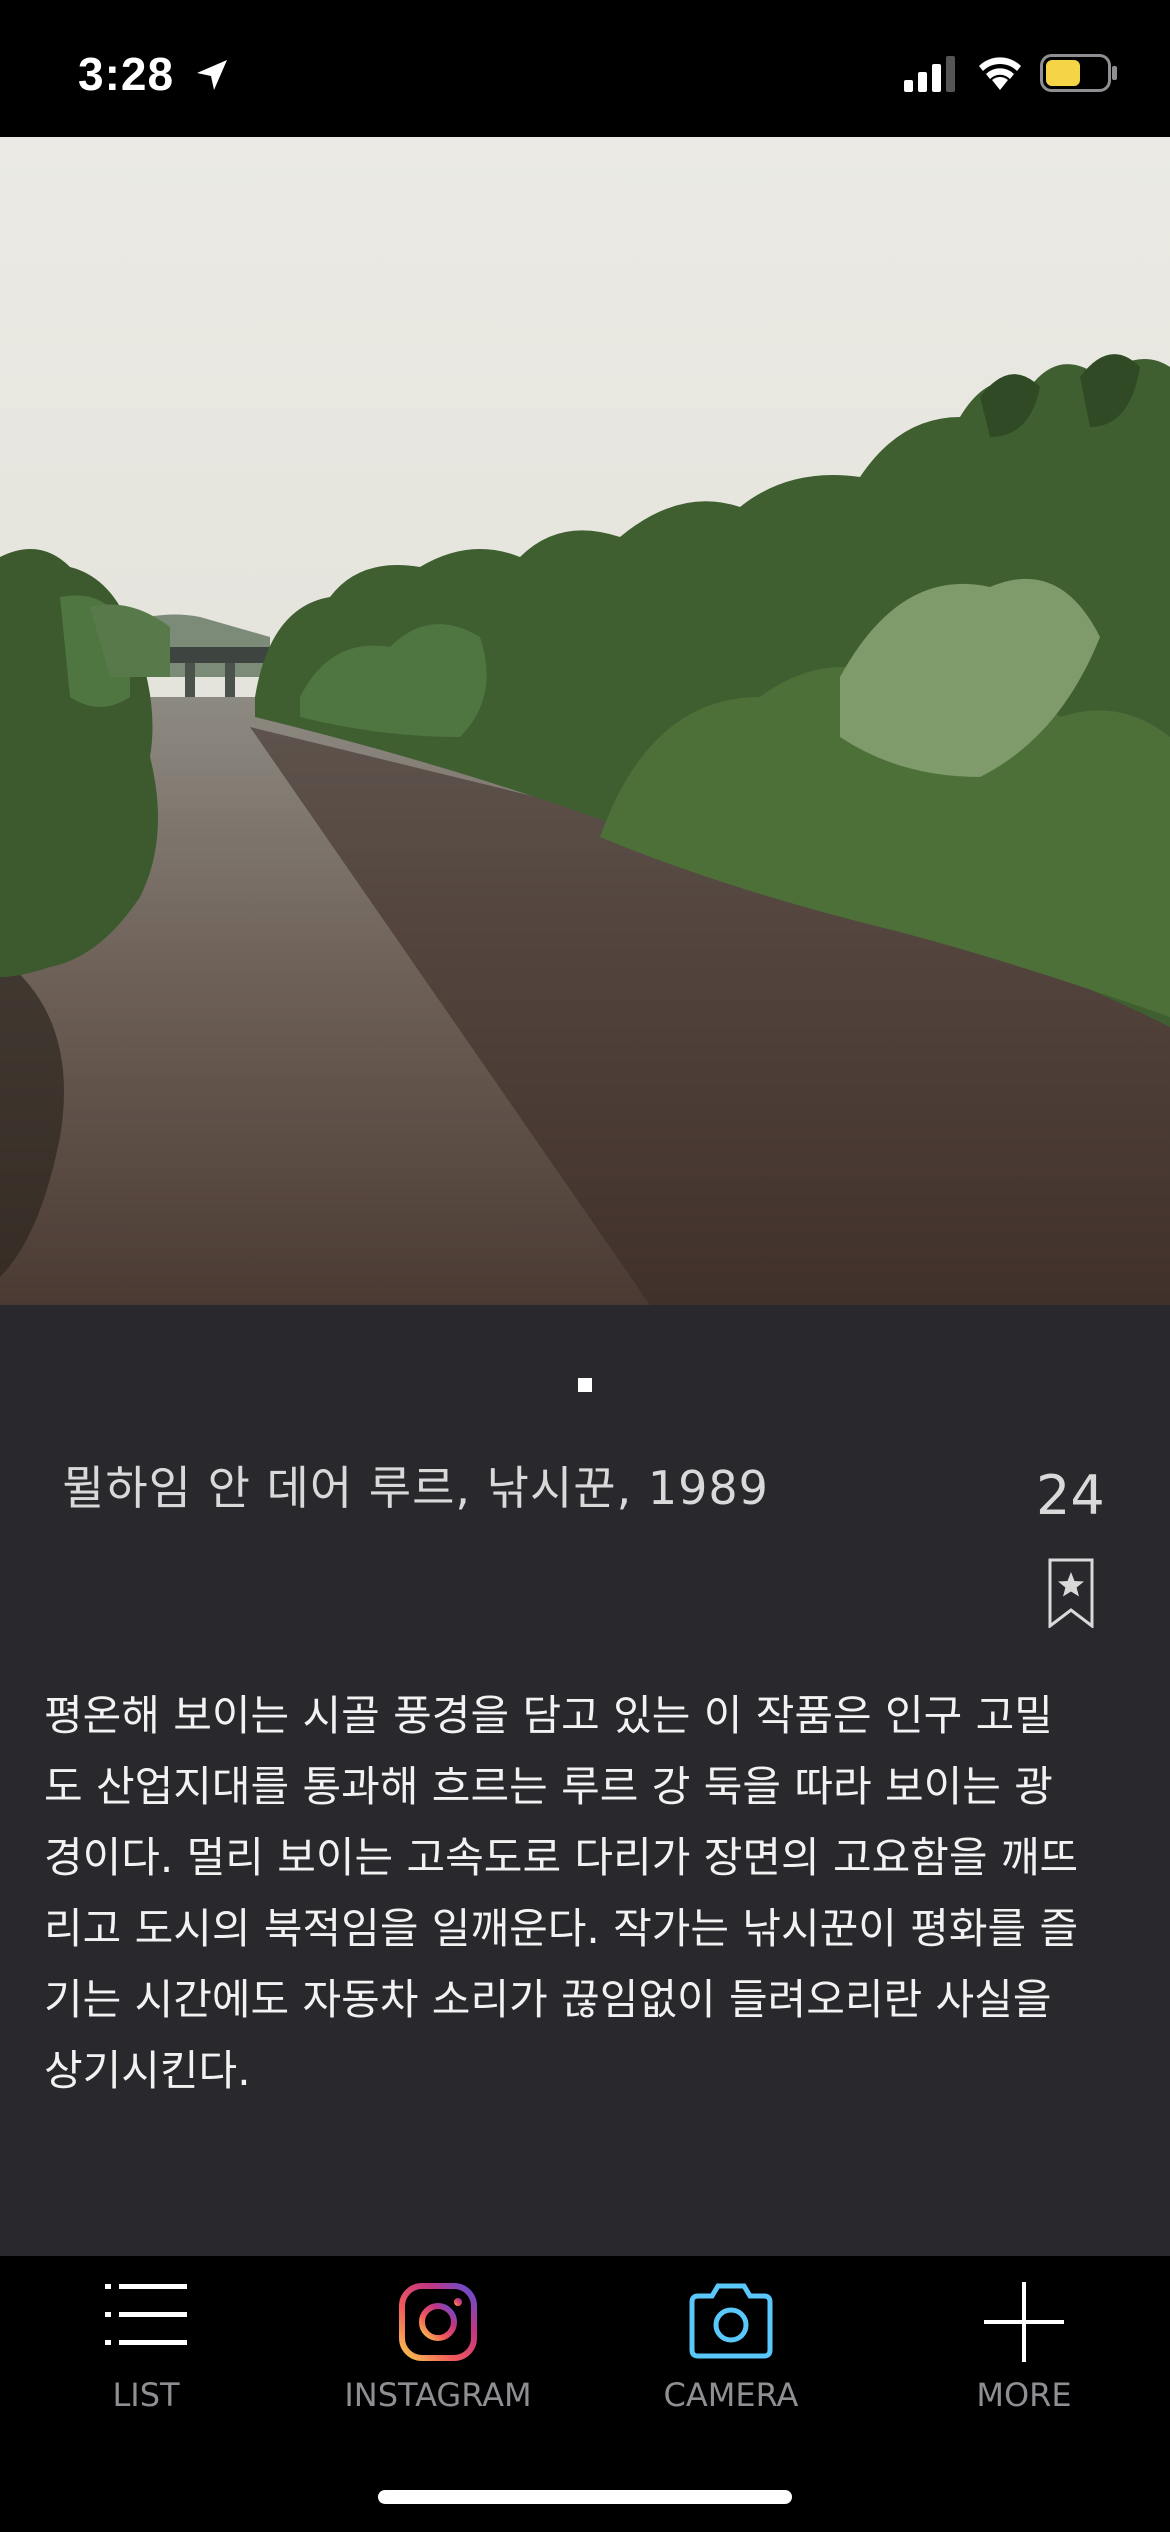 The image size is (1170, 2532). I want to click on page-indicator-dot, so click(585, 1385).